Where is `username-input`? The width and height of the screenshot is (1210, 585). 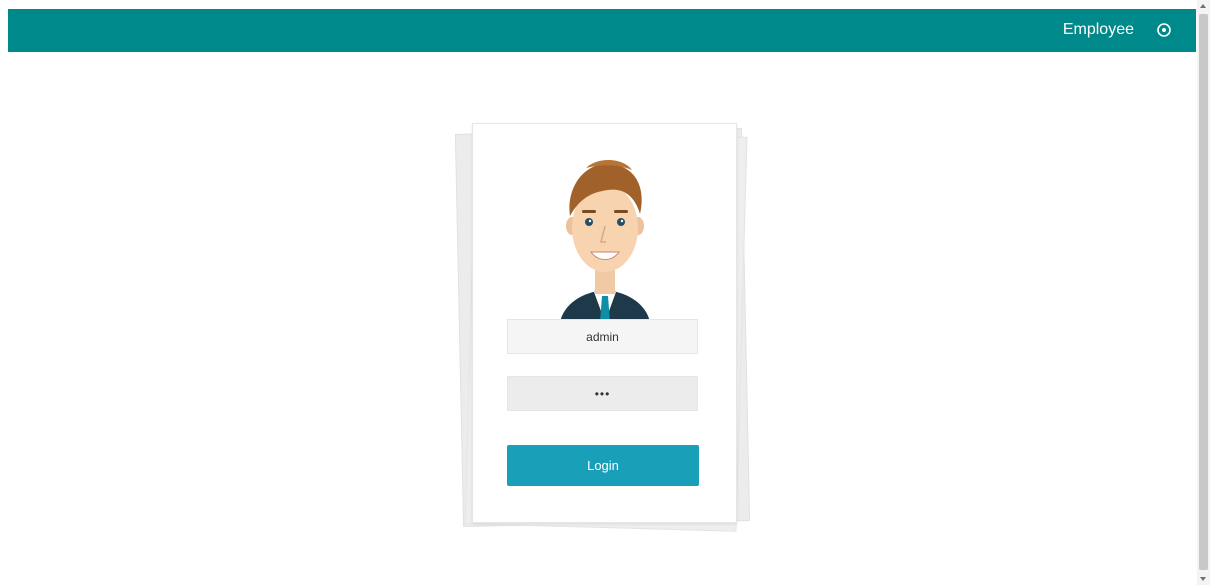
username-input is located at coordinates (602, 336).